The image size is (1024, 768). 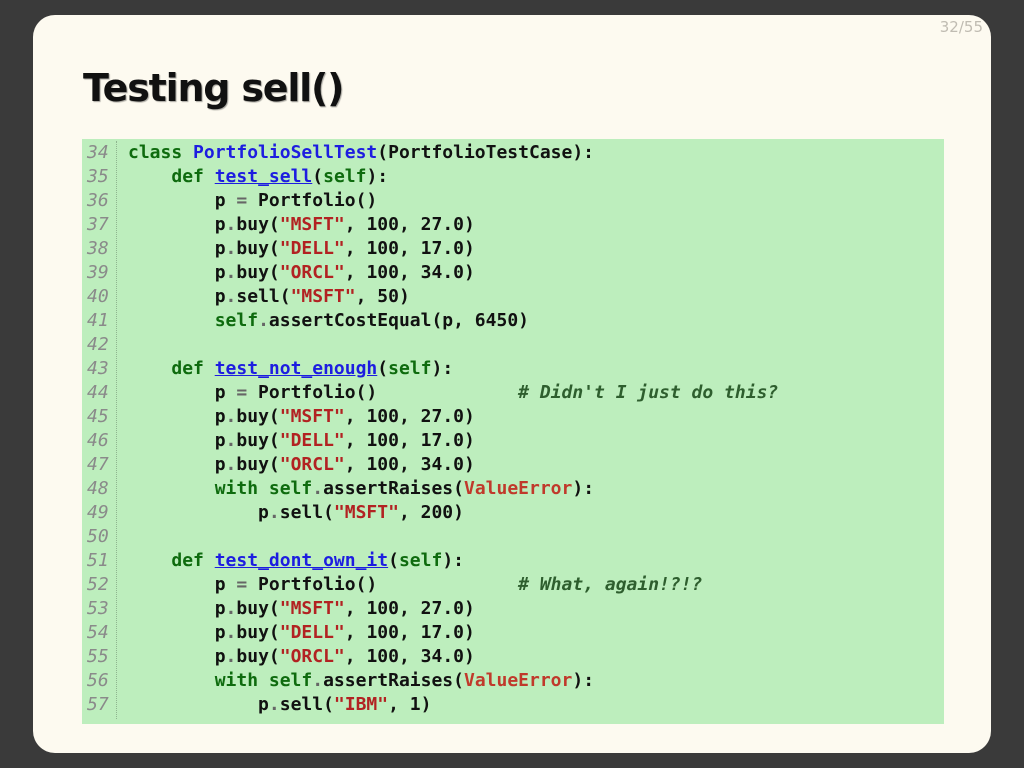 What do you see at coordinates (214, 88) in the screenshot?
I see `slide-title: Testing sell()` at bounding box center [214, 88].